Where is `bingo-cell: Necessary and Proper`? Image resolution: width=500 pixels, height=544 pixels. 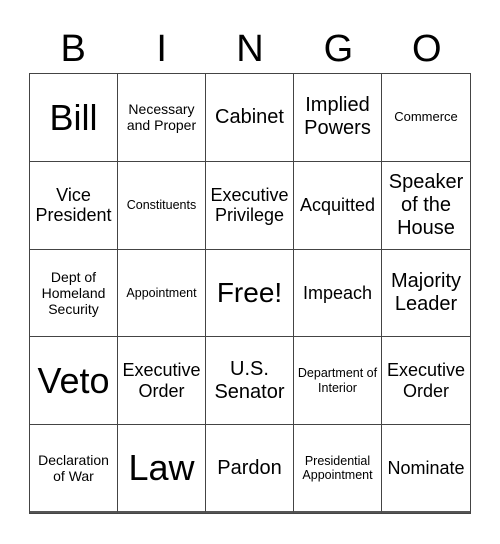
bingo-cell: Necessary and Proper is located at coordinates (162, 118).